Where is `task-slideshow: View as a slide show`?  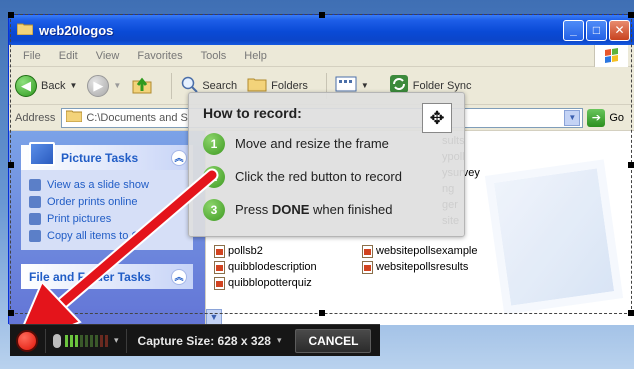
task-slideshow: View as a slide show is located at coordinates (107, 184).